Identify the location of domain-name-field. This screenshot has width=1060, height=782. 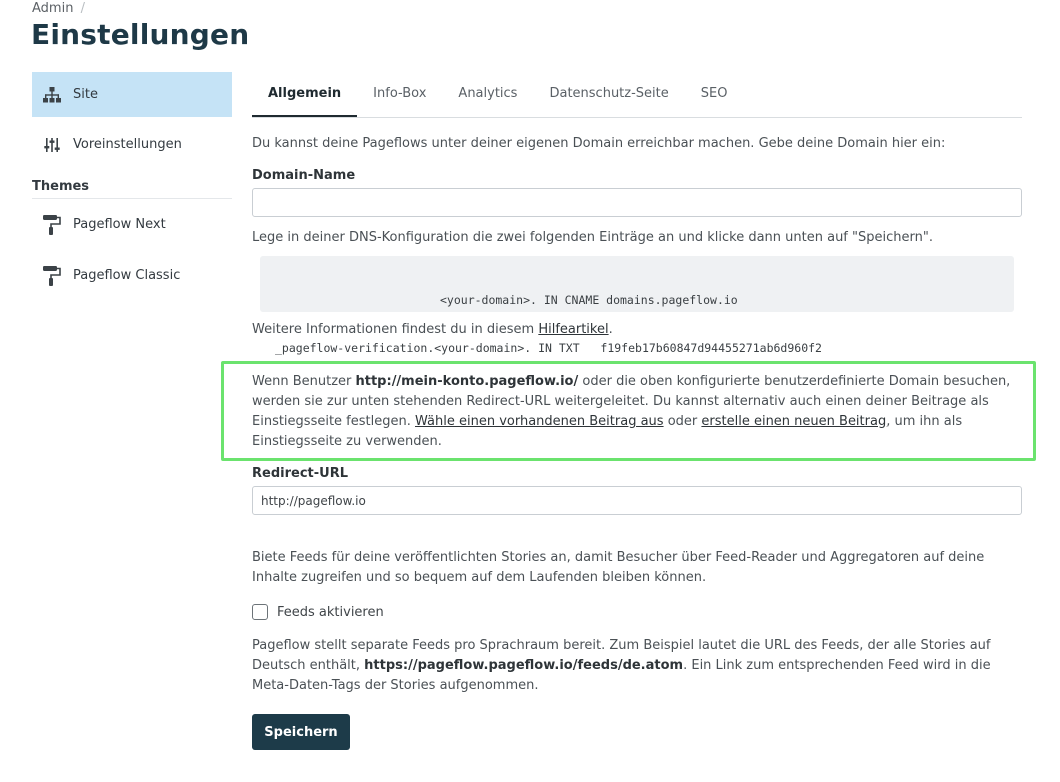
(637, 202).